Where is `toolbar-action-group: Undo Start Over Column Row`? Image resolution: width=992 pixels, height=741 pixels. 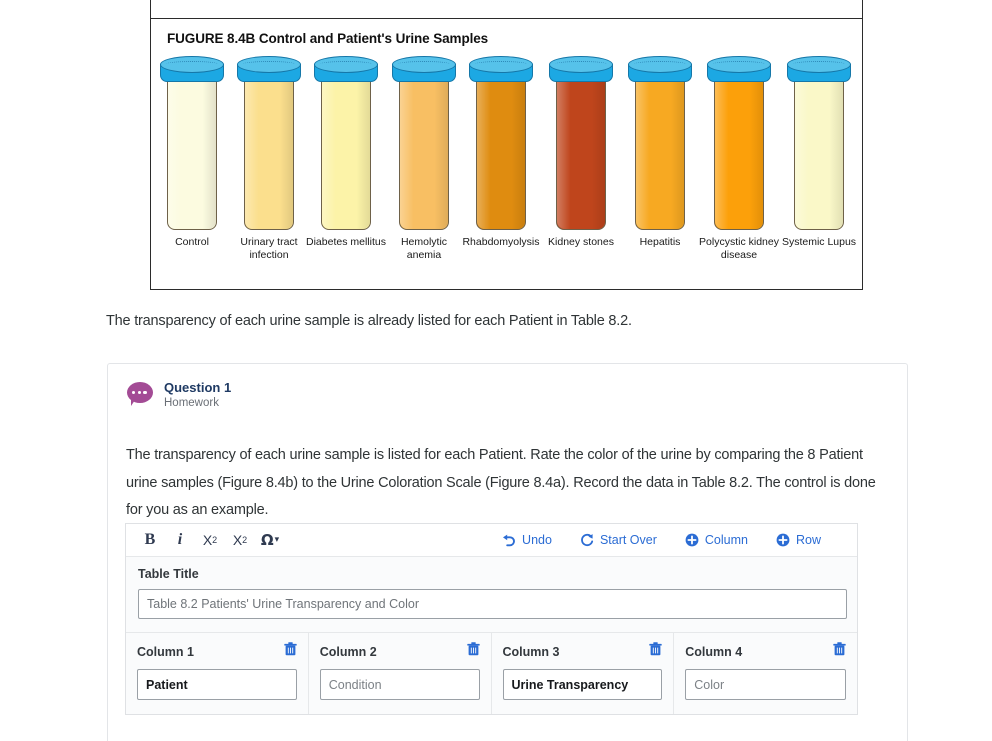
toolbar-action-group: Undo Start Over Column Row is located at coordinates (672, 540).